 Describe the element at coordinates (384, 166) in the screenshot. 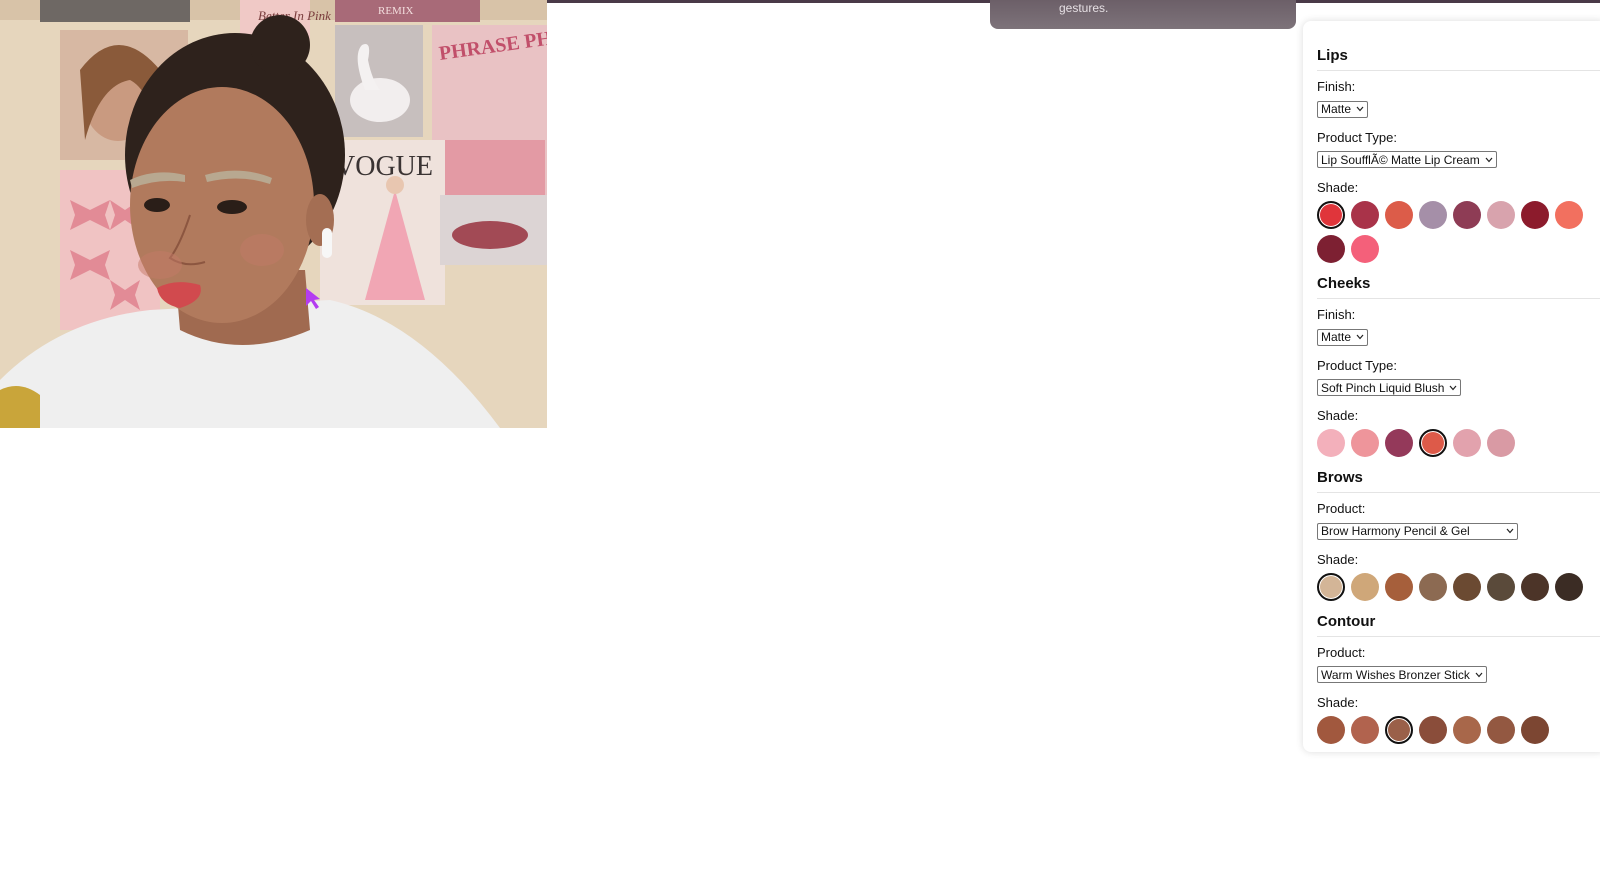

I see `poster-text-vogue: VOGUE` at that location.